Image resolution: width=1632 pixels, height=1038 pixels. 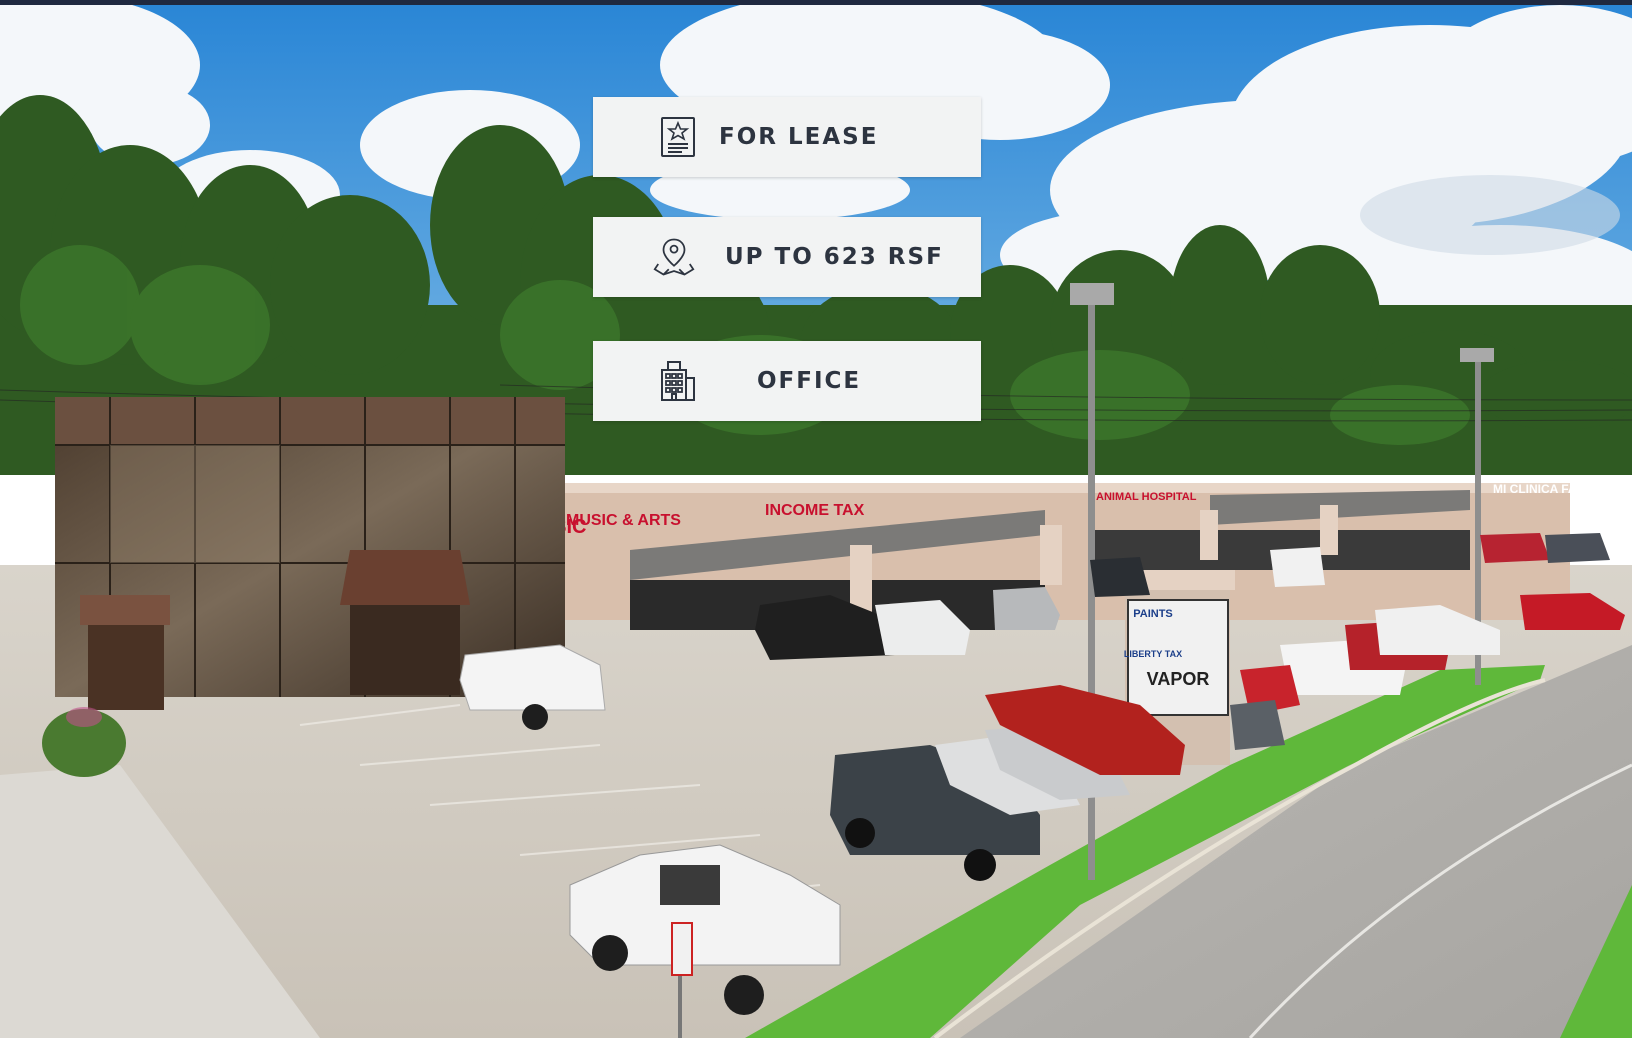 I want to click on property-type-label: OFFICE, so click(x=809, y=381).